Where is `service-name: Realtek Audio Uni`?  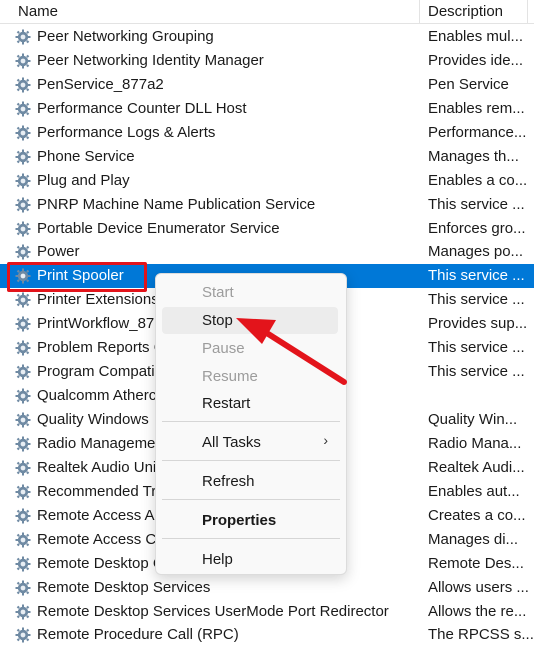
service-name: Realtek Audio Uni is located at coordinates (97, 467).